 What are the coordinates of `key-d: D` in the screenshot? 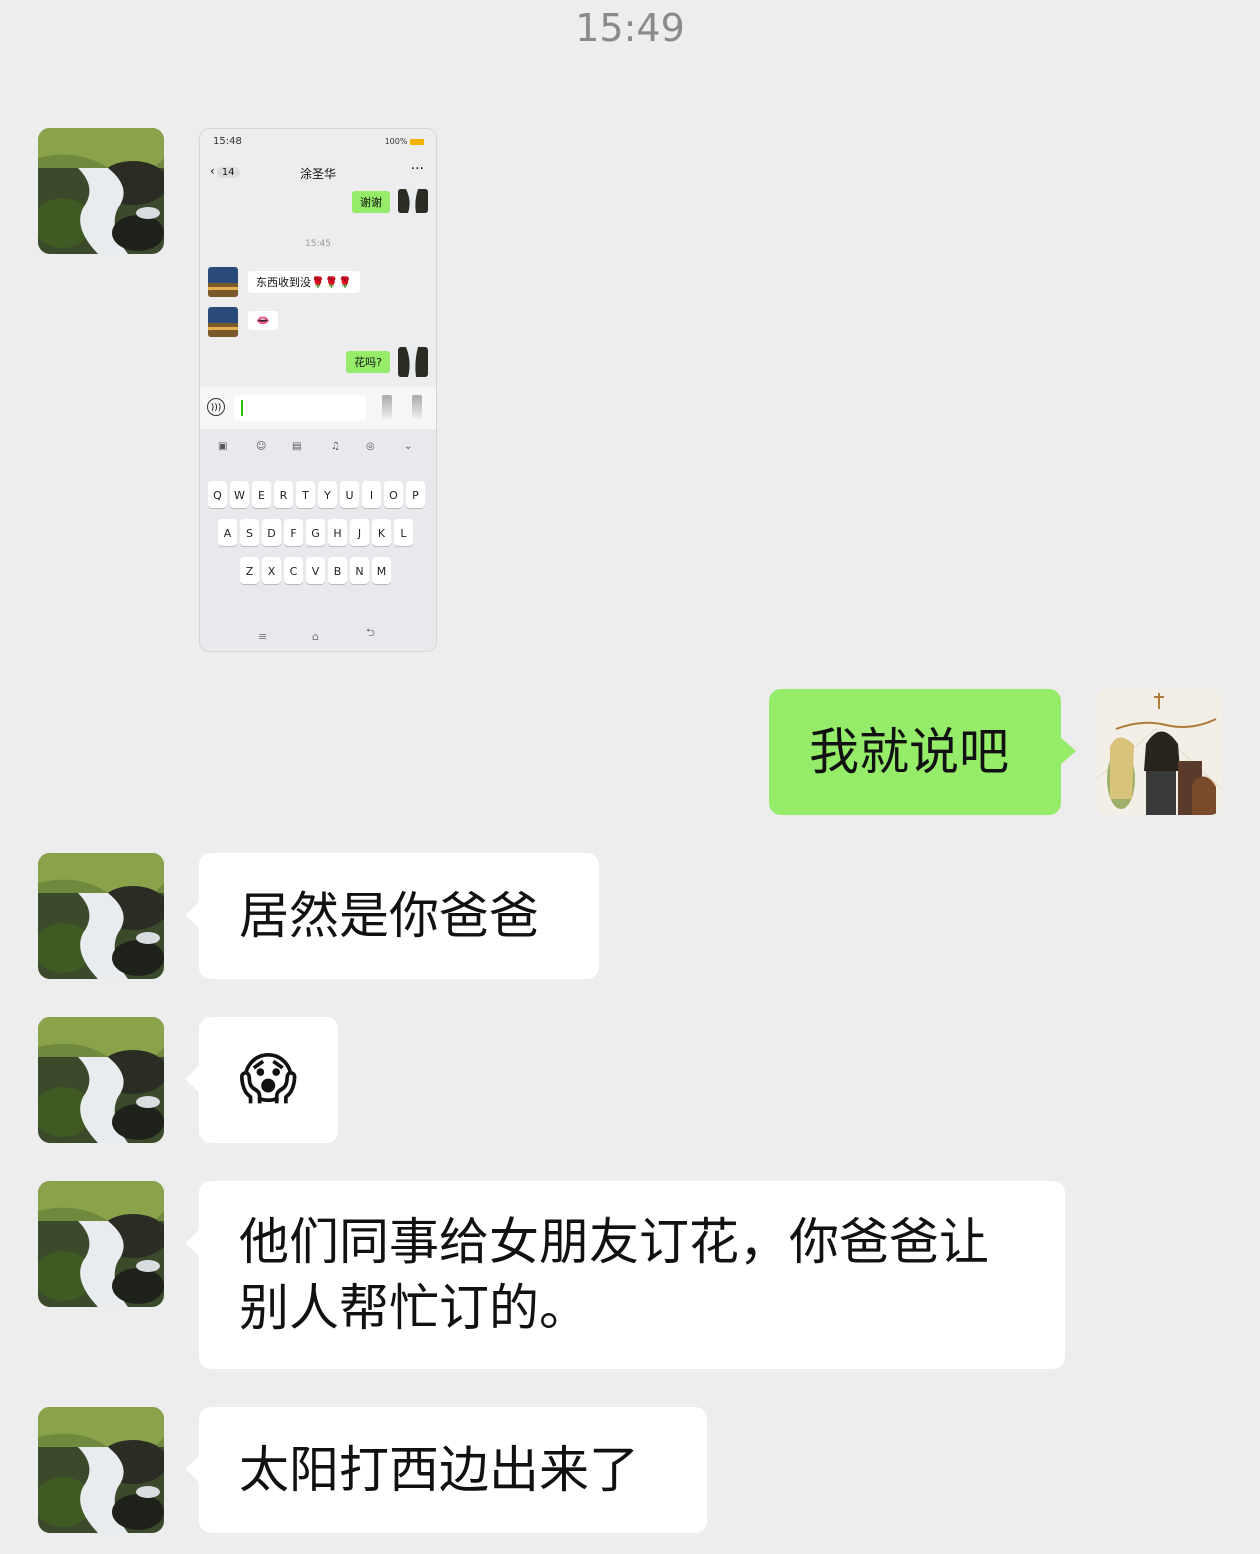 It's located at (271, 532).